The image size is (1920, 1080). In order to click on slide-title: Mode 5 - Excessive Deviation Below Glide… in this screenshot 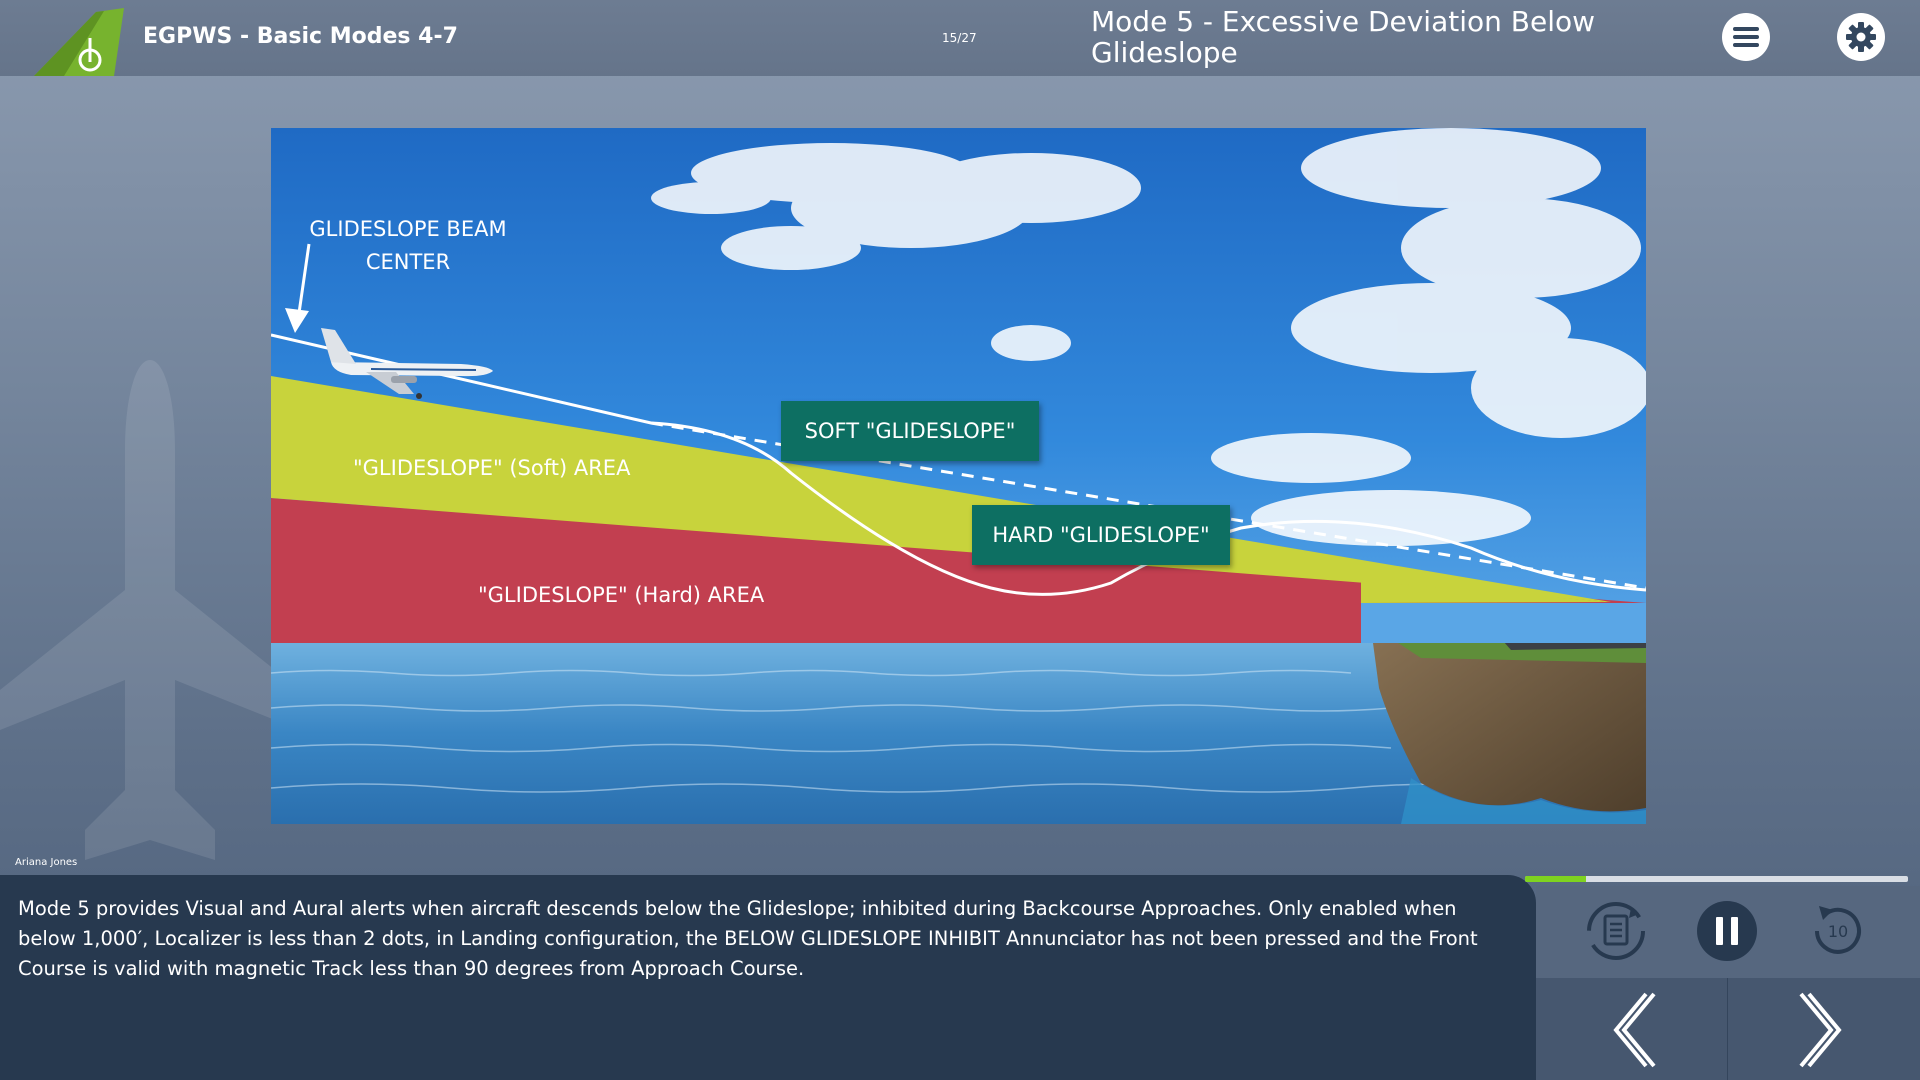, I will do `click(1343, 37)`.